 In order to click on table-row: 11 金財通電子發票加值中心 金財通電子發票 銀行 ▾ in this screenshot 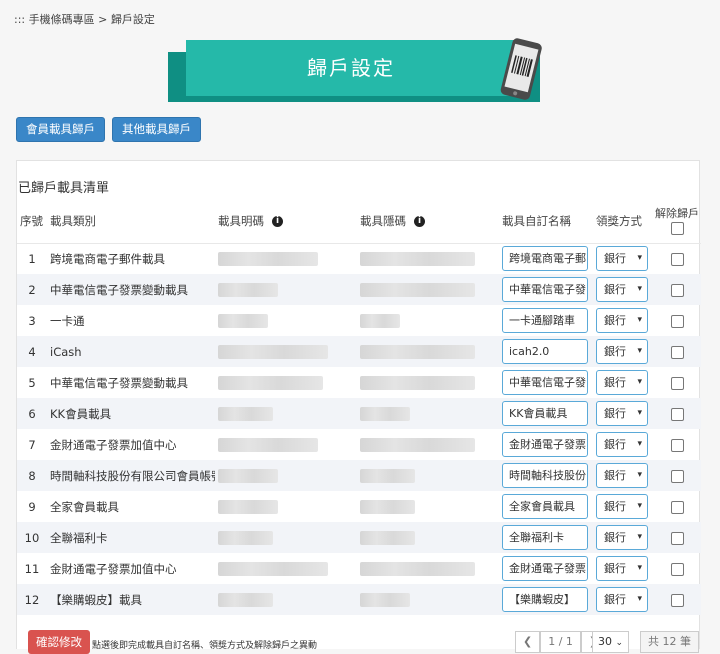, I will do `click(359, 568)`.